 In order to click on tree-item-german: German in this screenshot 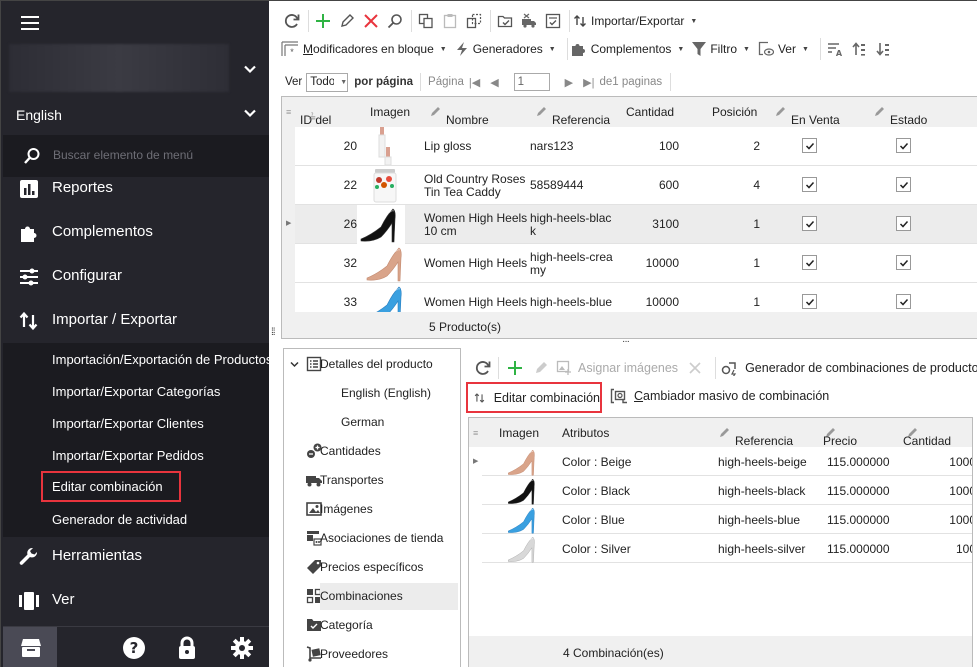, I will do `click(372, 422)`.